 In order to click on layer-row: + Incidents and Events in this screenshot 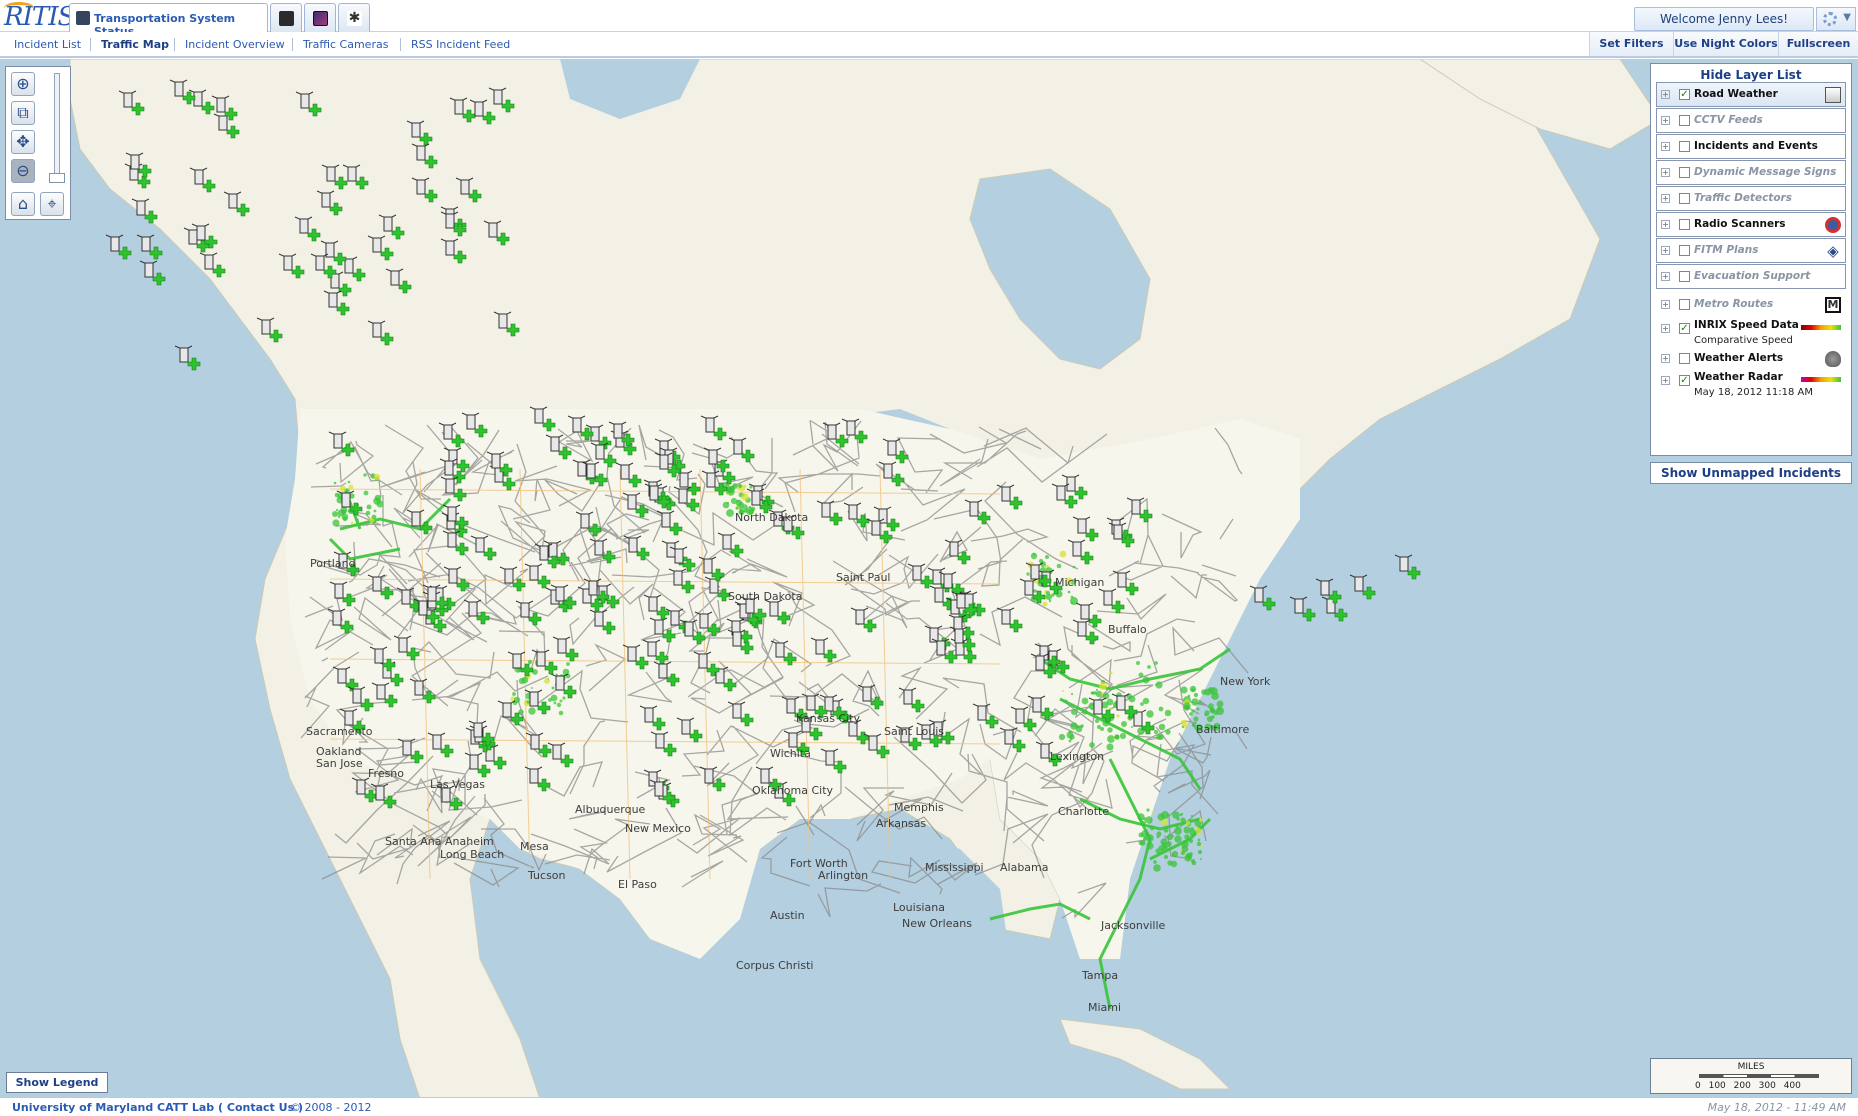, I will do `click(1751, 146)`.